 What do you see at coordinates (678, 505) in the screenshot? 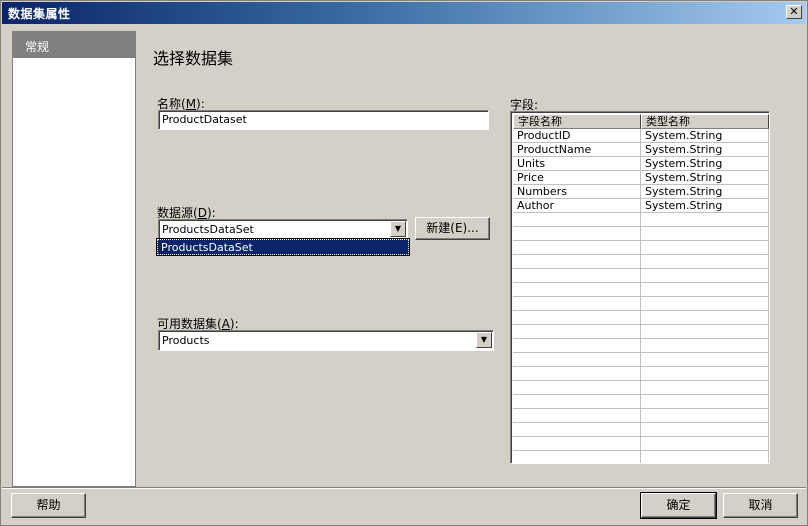
I see `ok-button: 确定` at bounding box center [678, 505].